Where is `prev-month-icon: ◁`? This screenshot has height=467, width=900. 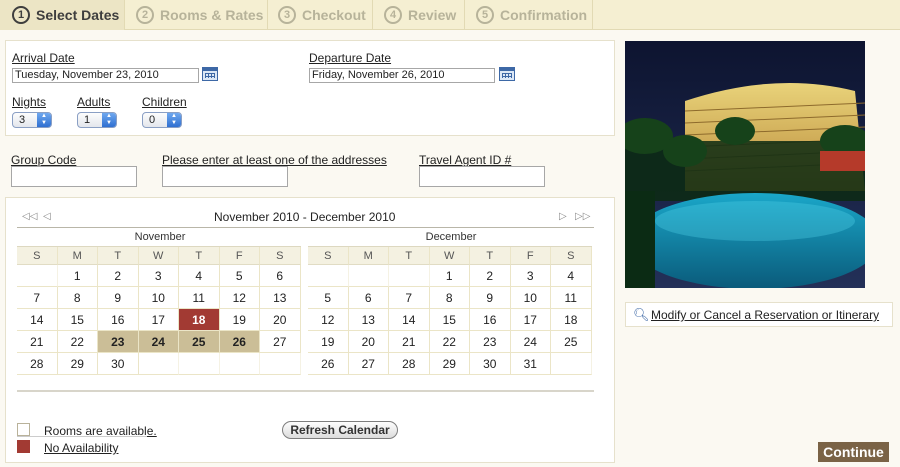
prev-month-icon: ◁ is located at coordinates (47, 216).